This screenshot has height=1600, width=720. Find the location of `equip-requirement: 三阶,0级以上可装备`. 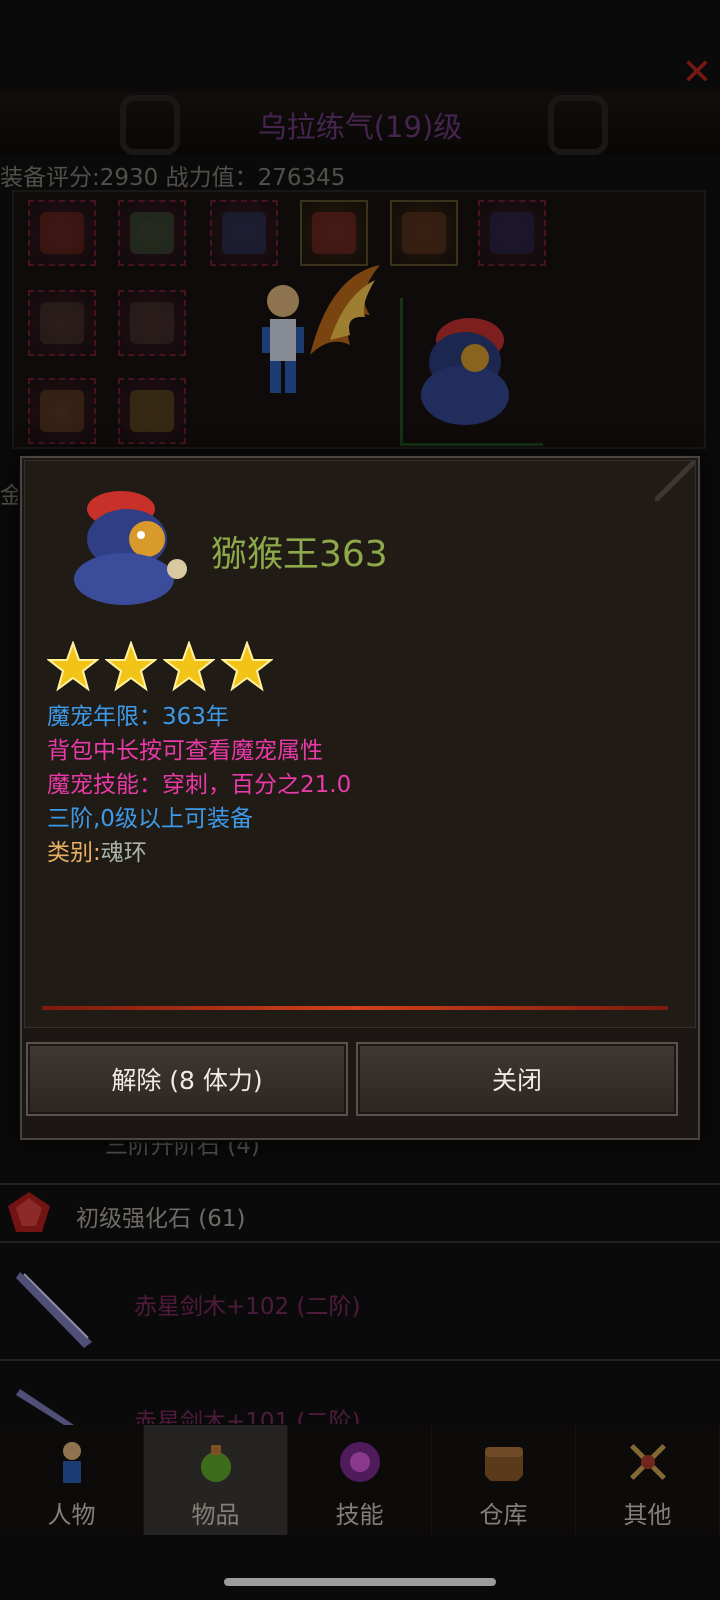

equip-requirement: 三阶,0级以上可装备 is located at coordinates (150, 819).